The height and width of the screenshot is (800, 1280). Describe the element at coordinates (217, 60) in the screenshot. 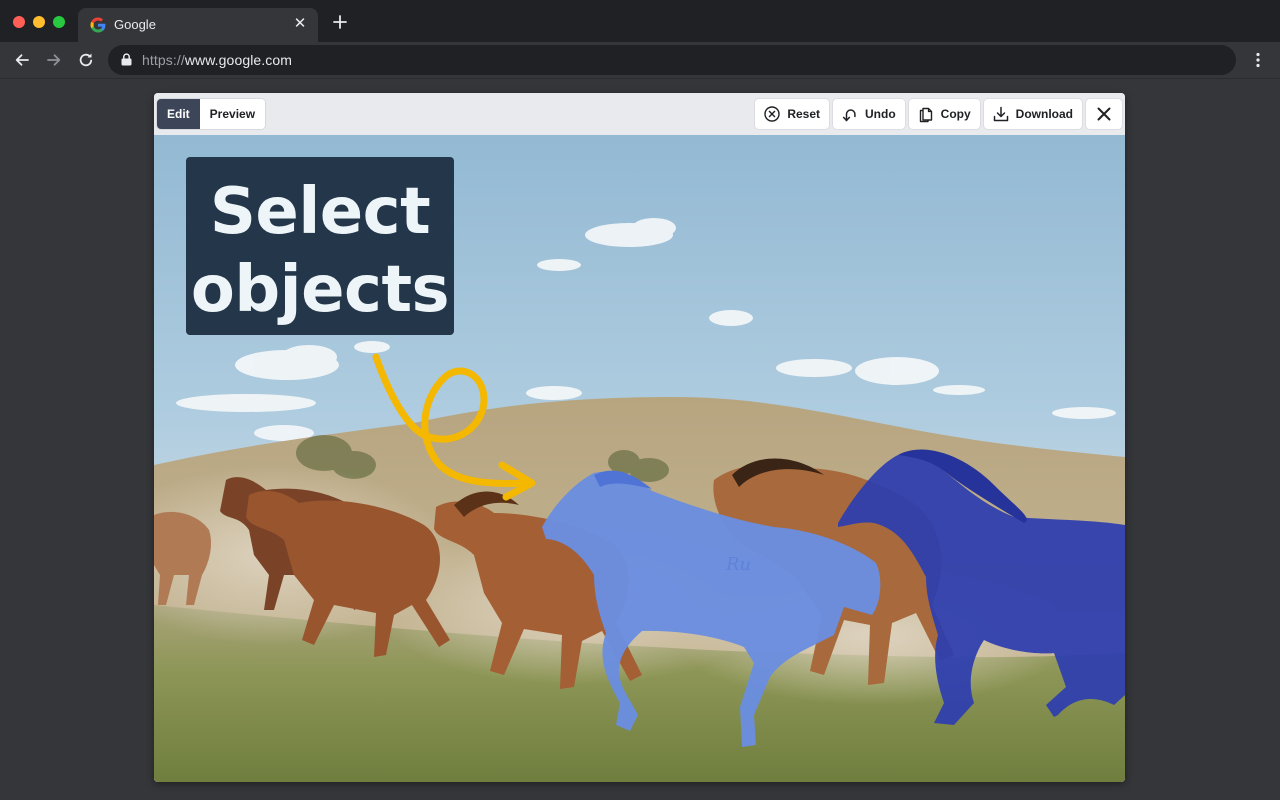

I see `url-text: https://www.google.com` at that location.